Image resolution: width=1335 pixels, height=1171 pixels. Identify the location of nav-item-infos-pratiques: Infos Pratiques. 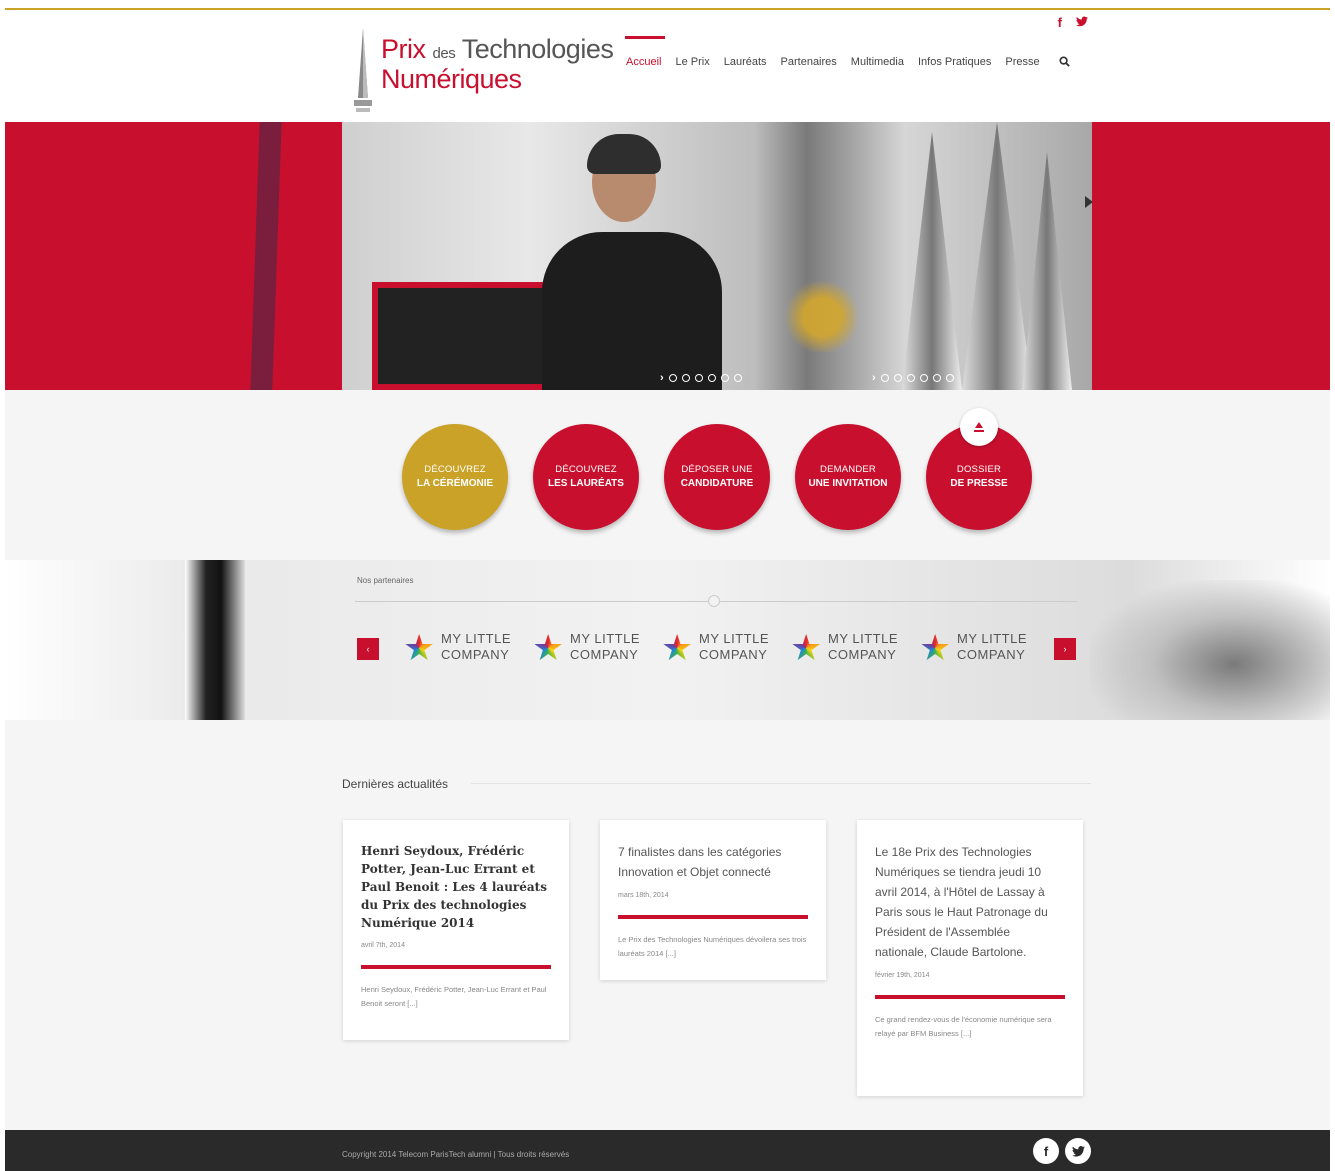
(954, 63).